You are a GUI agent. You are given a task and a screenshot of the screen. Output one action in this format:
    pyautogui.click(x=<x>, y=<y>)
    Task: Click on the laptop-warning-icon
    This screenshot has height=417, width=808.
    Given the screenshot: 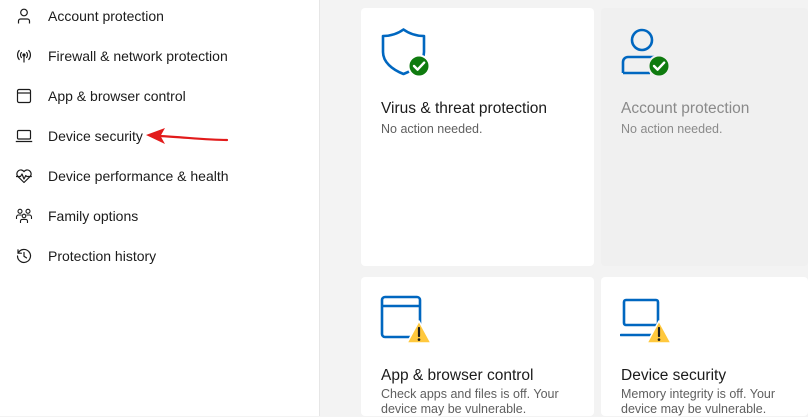 What is the action you would take?
    pyautogui.click(x=645, y=323)
    